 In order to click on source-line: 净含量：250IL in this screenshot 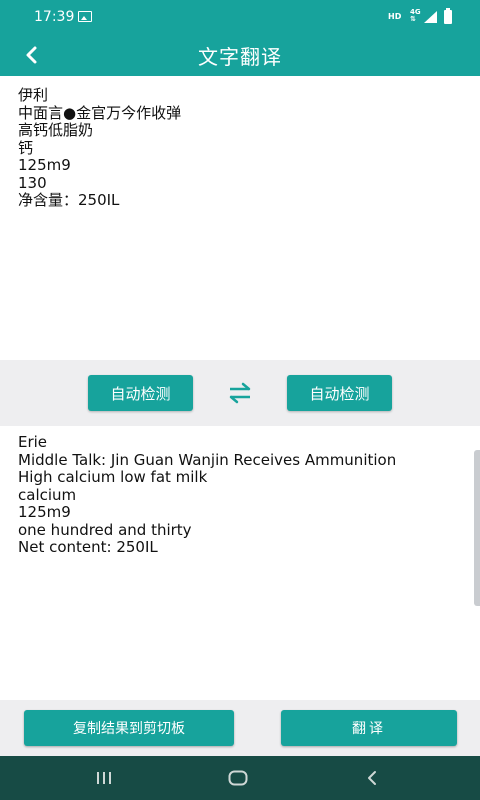, I will do `click(69, 200)`.